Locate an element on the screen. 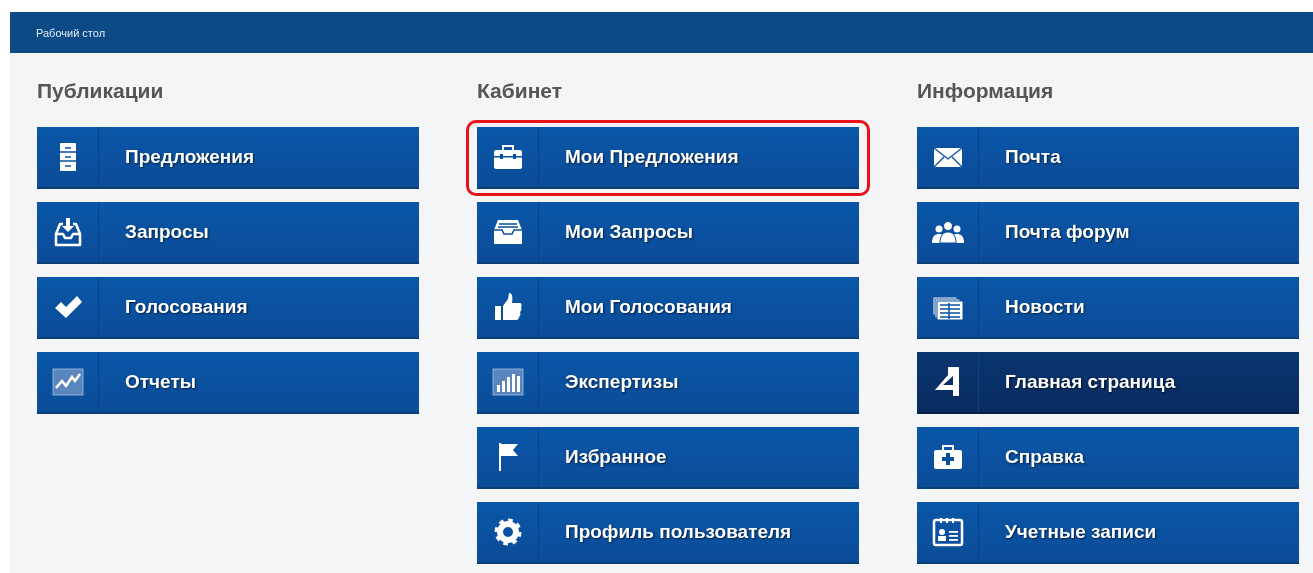 The image size is (1313, 573). menu-tile: Голосования is located at coordinates (228, 308).